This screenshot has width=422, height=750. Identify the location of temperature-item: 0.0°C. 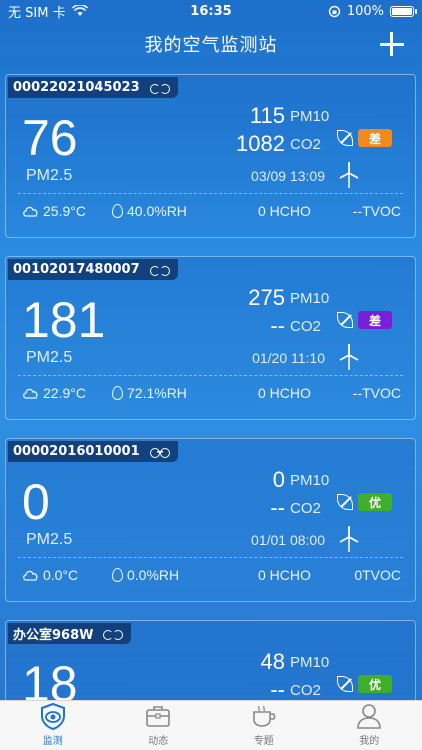
(50, 575).